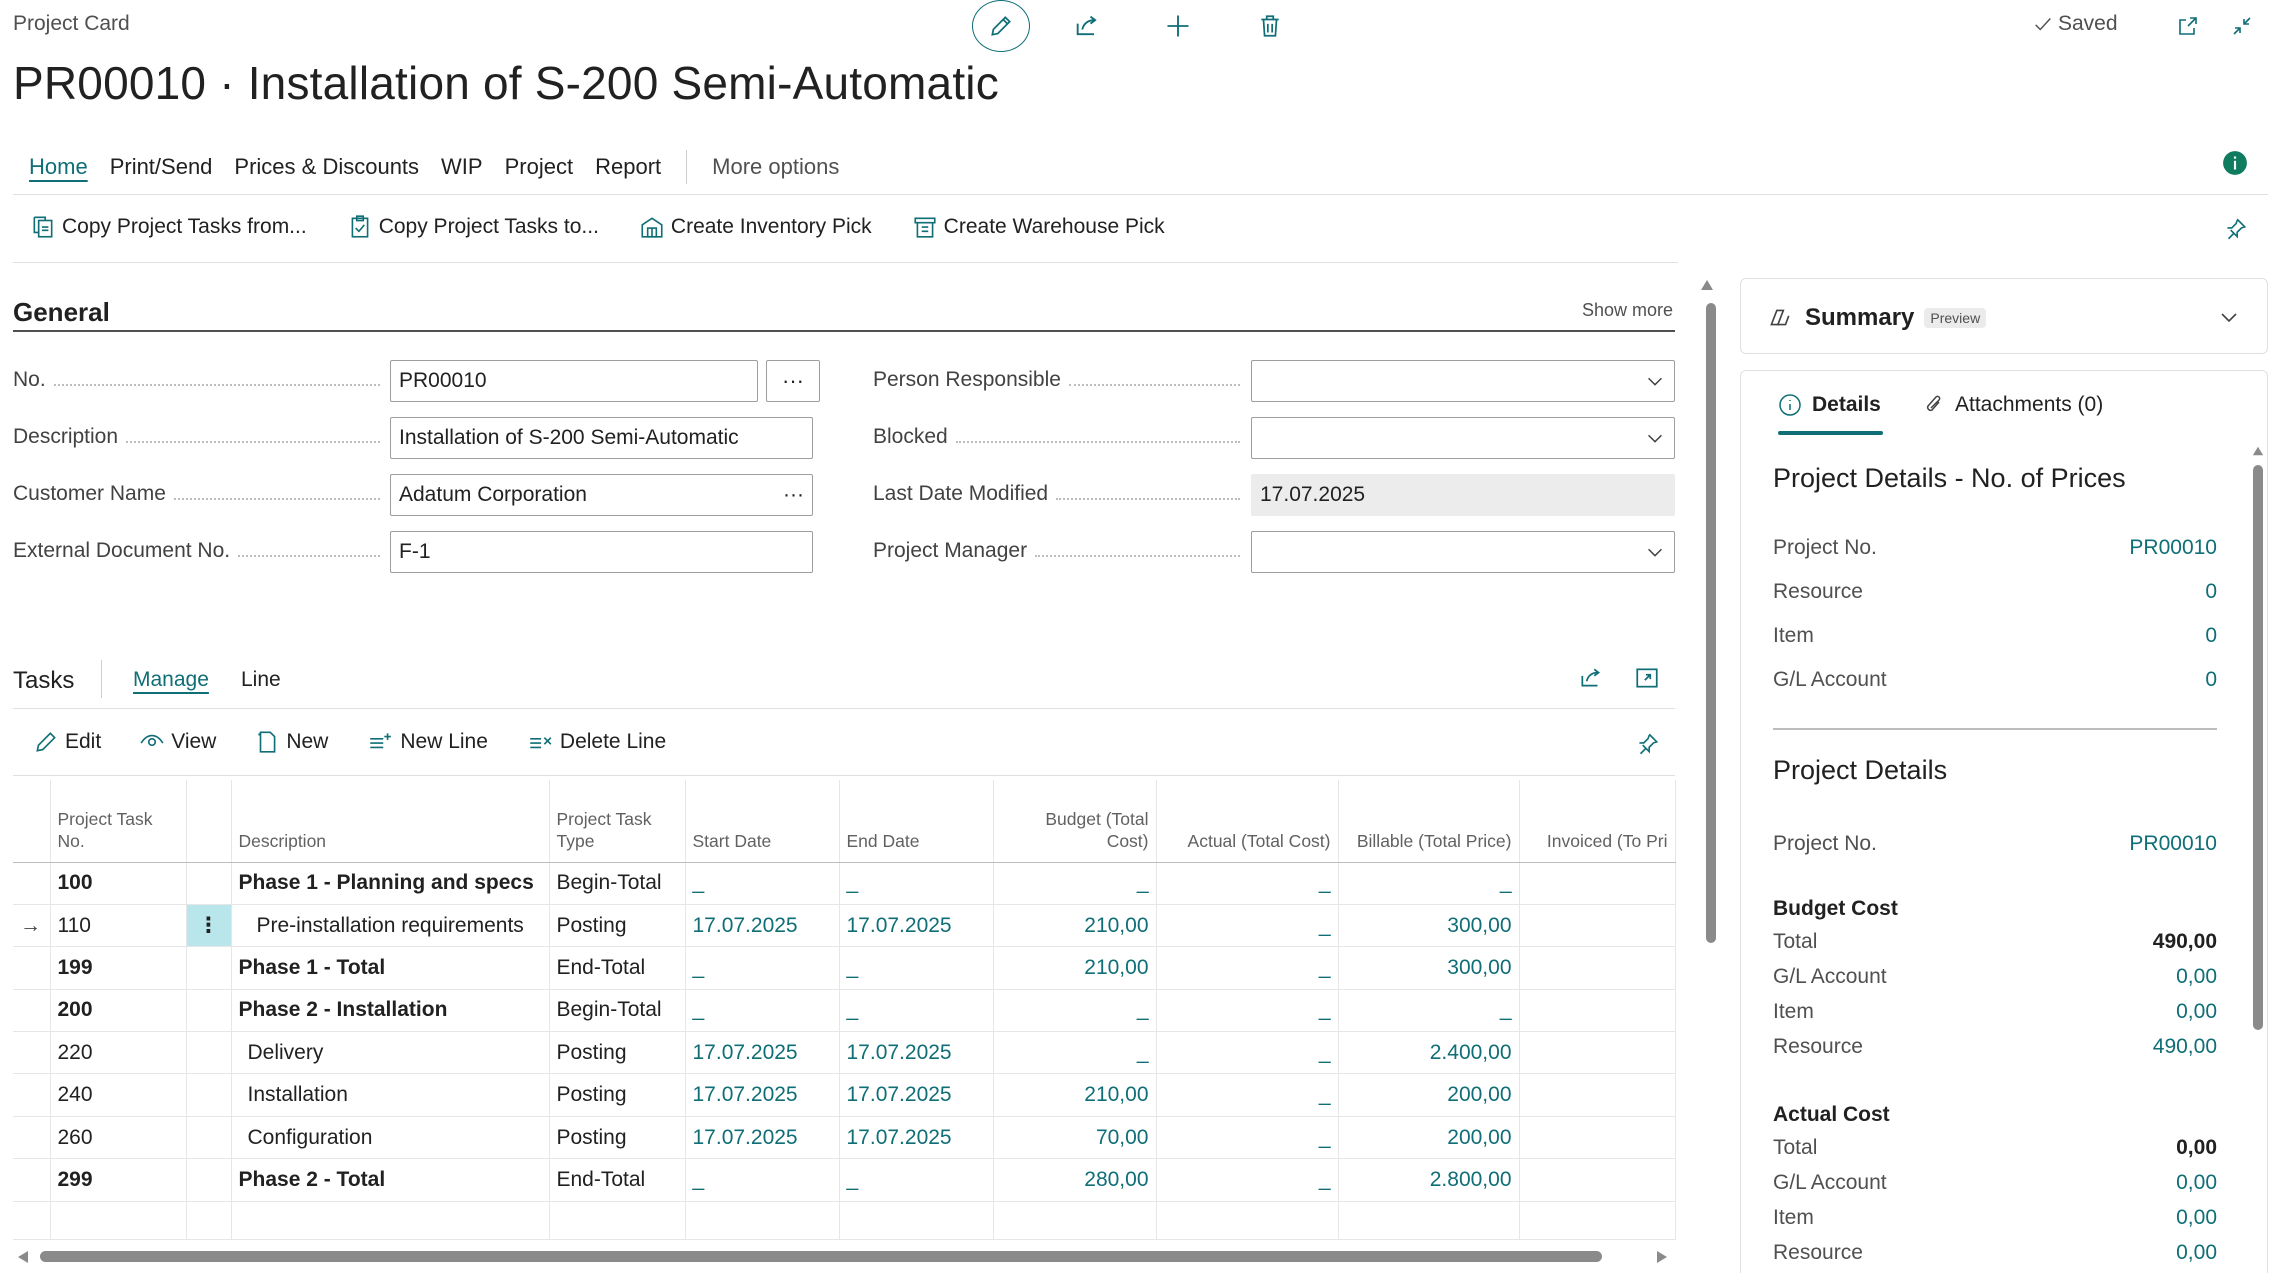  What do you see at coordinates (2242, 26) in the screenshot?
I see `collapse-button` at bounding box center [2242, 26].